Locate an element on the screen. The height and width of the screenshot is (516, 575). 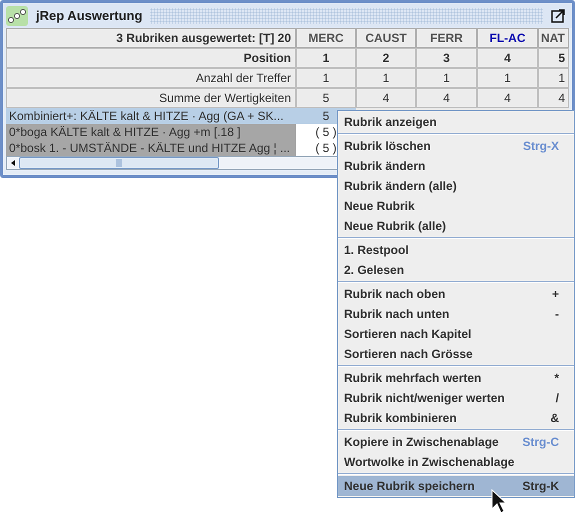
menu-item: Neue Rubrik (alle) is located at coordinates (456, 226).